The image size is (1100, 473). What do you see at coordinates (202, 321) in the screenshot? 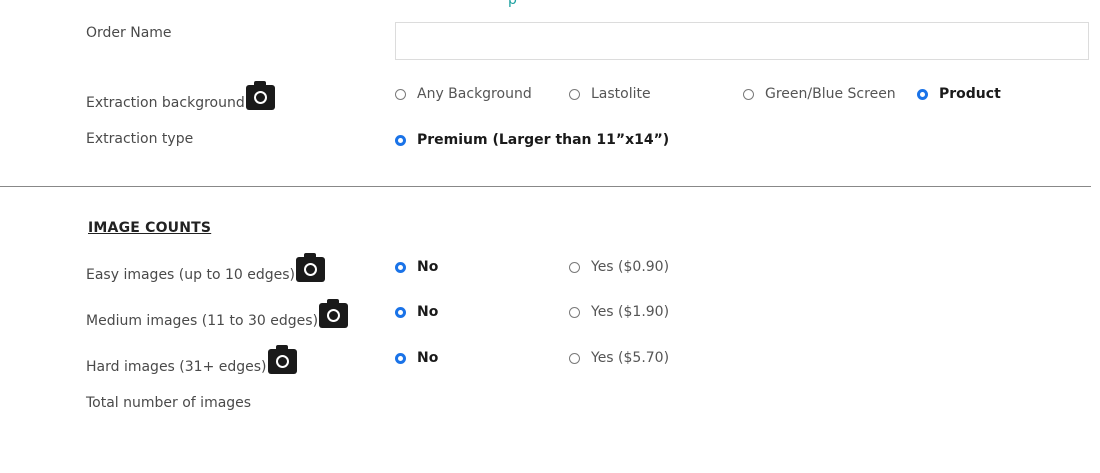
I see `medium-images-label: Medium images (11 to 30 edges)` at bounding box center [202, 321].